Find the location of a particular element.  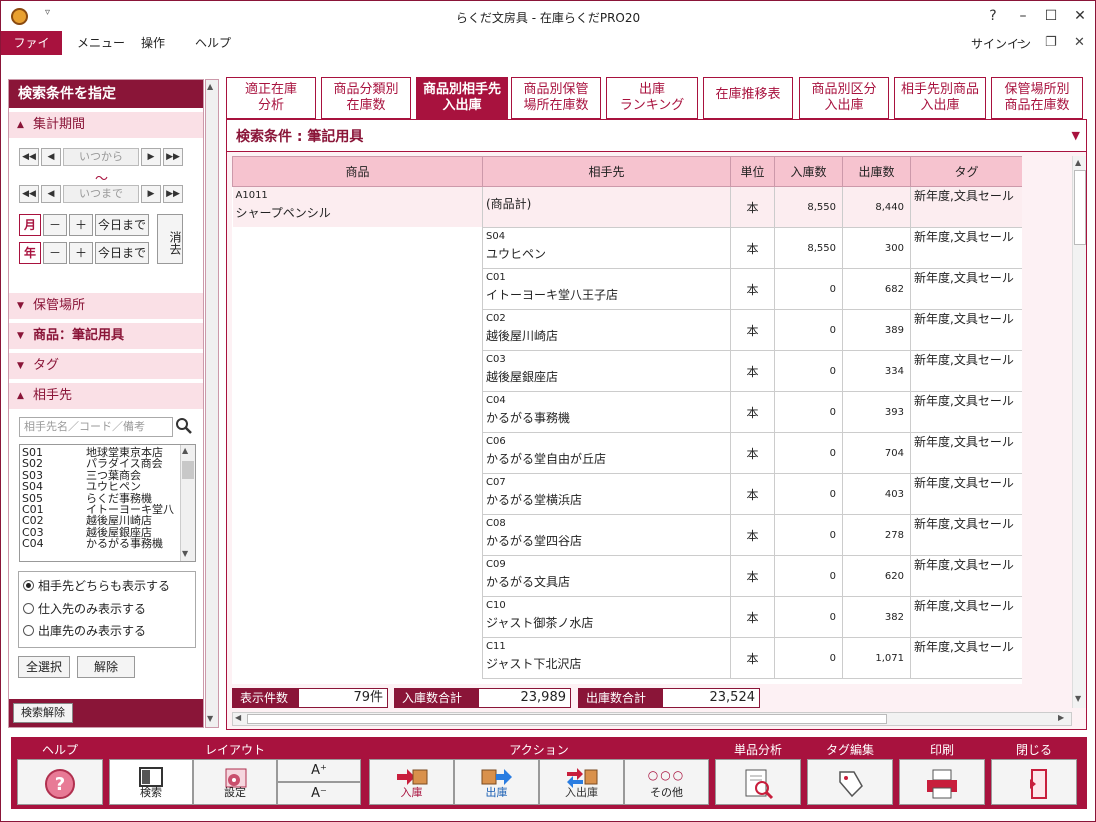

tab-2: 商品別相手先 入出庫 is located at coordinates (462, 98).